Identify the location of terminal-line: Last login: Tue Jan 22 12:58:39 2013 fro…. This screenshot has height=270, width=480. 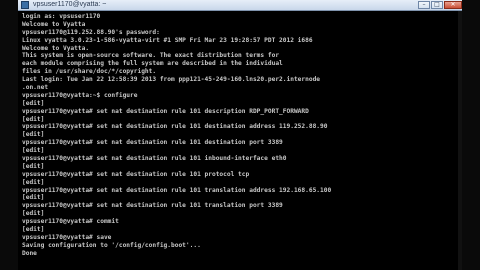
(171, 80).